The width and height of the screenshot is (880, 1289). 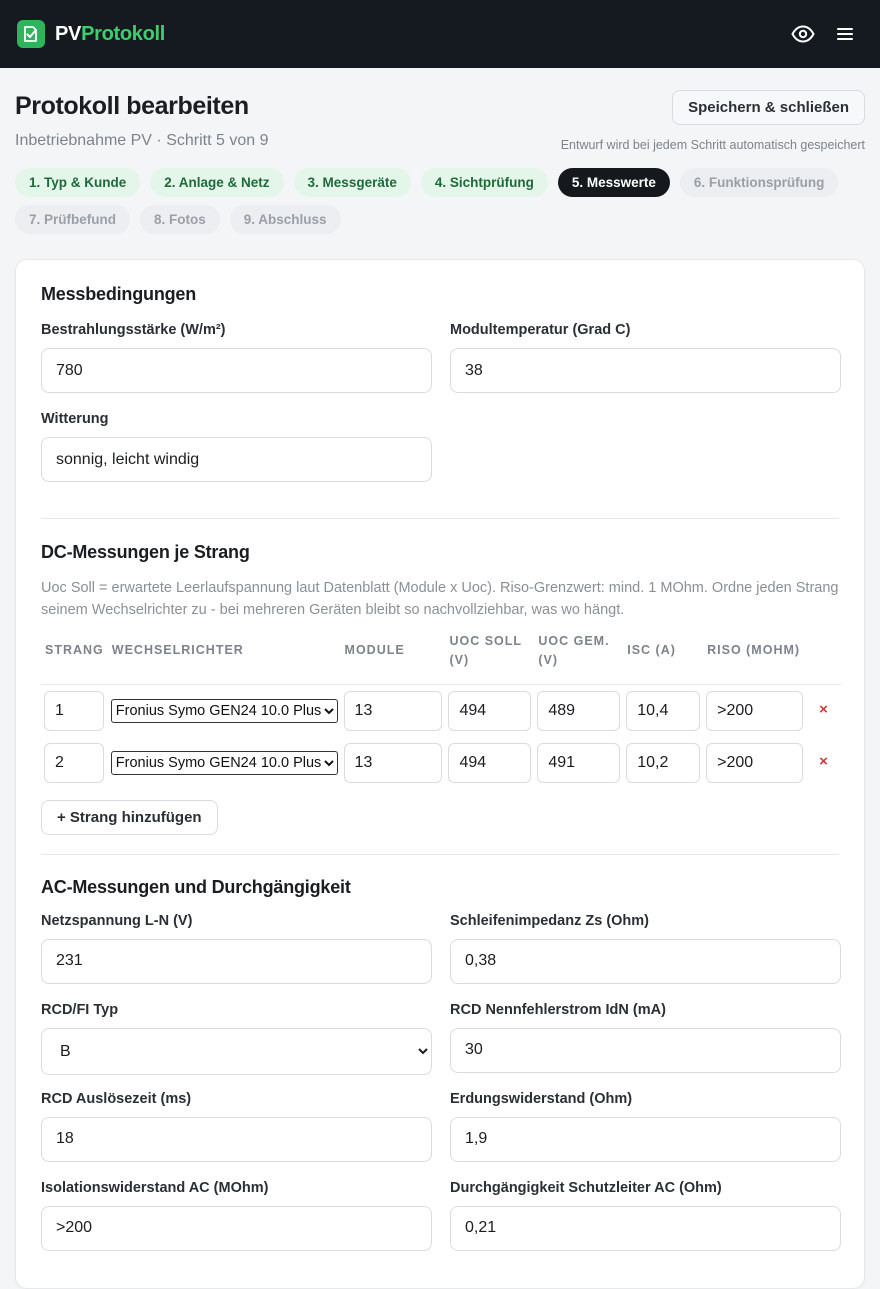 What do you see at coordinates (142, 140) in the screenshot?
I see `page-subtitle: Inbetriebnahme PV · Schritt 5 von 9` at bounding box center [142, 140].